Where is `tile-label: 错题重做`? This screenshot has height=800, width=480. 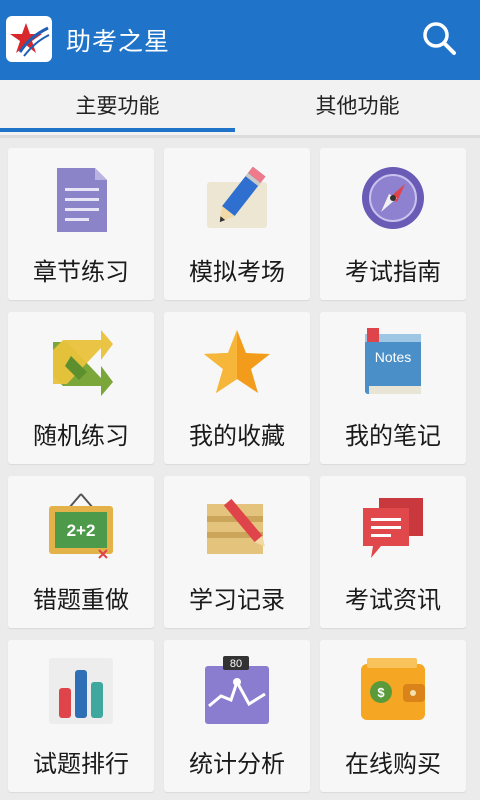 tile-label: 错题重做 is located at coordinates (81, 600).